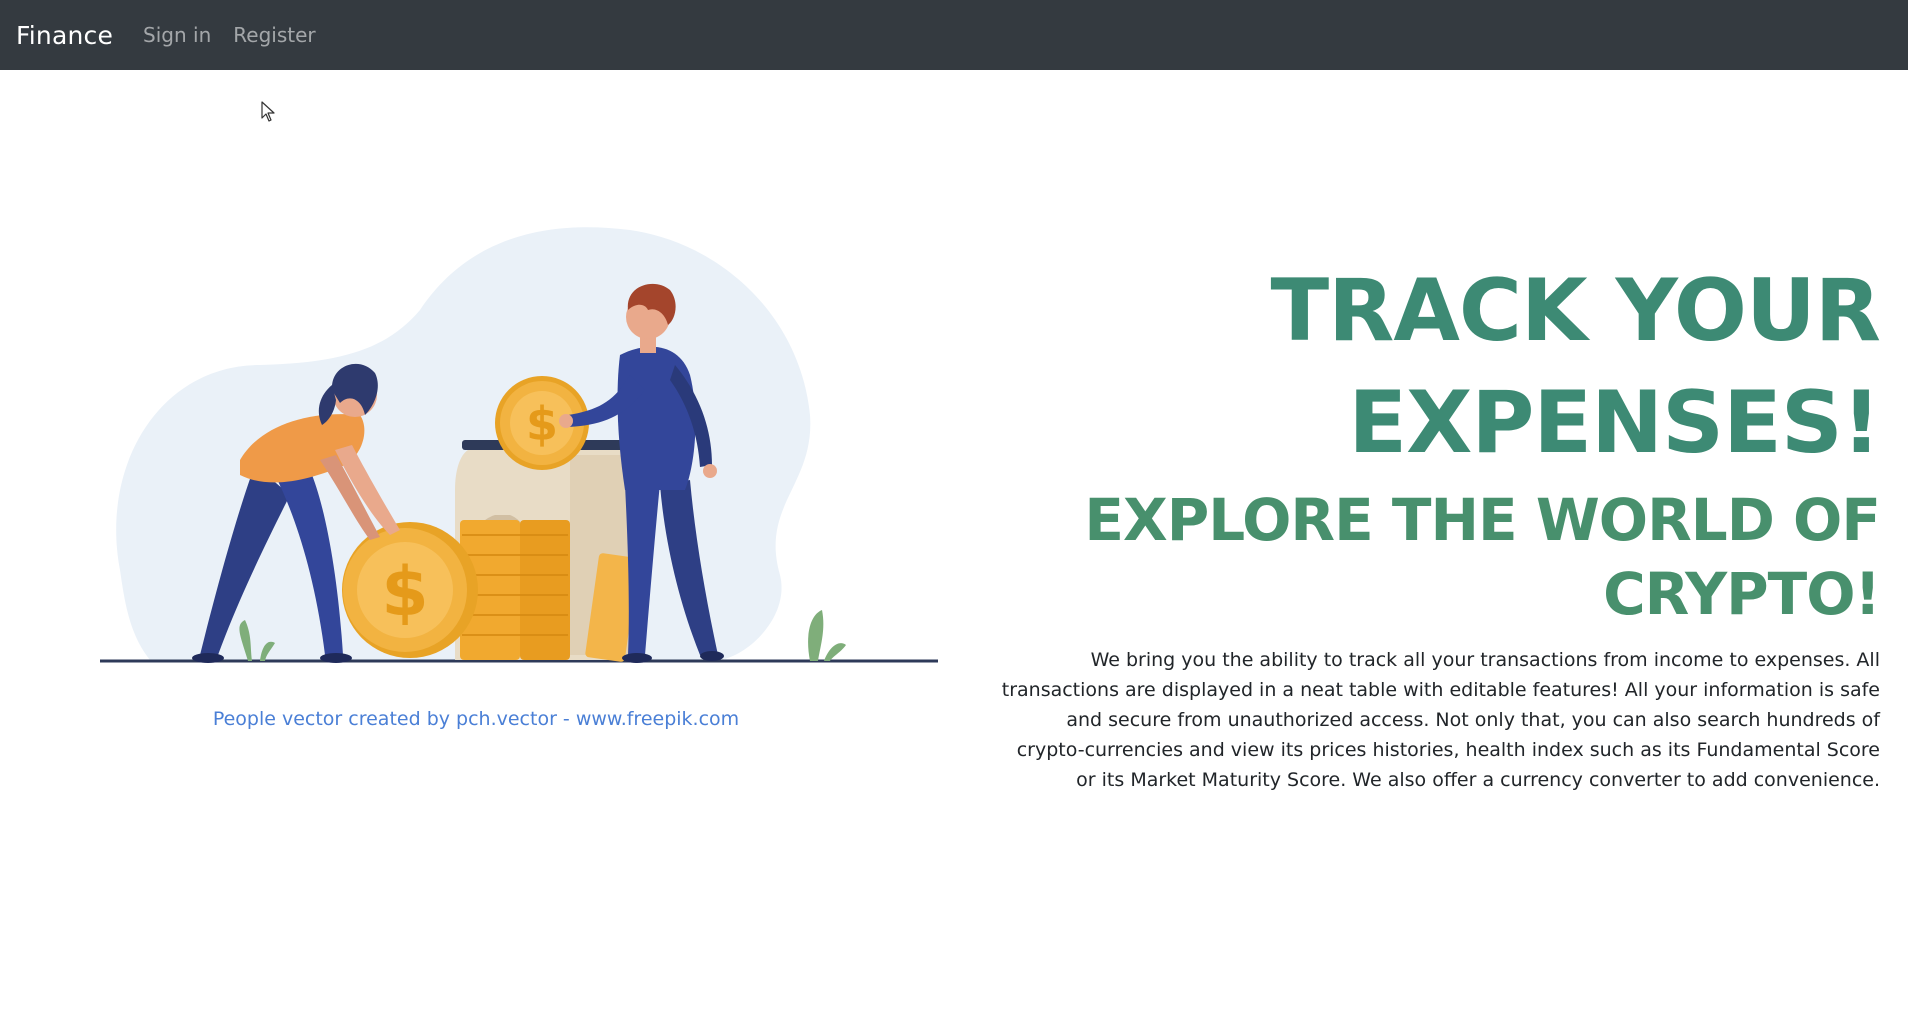 This screenshot has width=1908, height=1020. What do you see at coordinates (954, 35) in the screenshot?
I see `top-navbar: Finance Sign in Register` at bounding box center [954, 35].